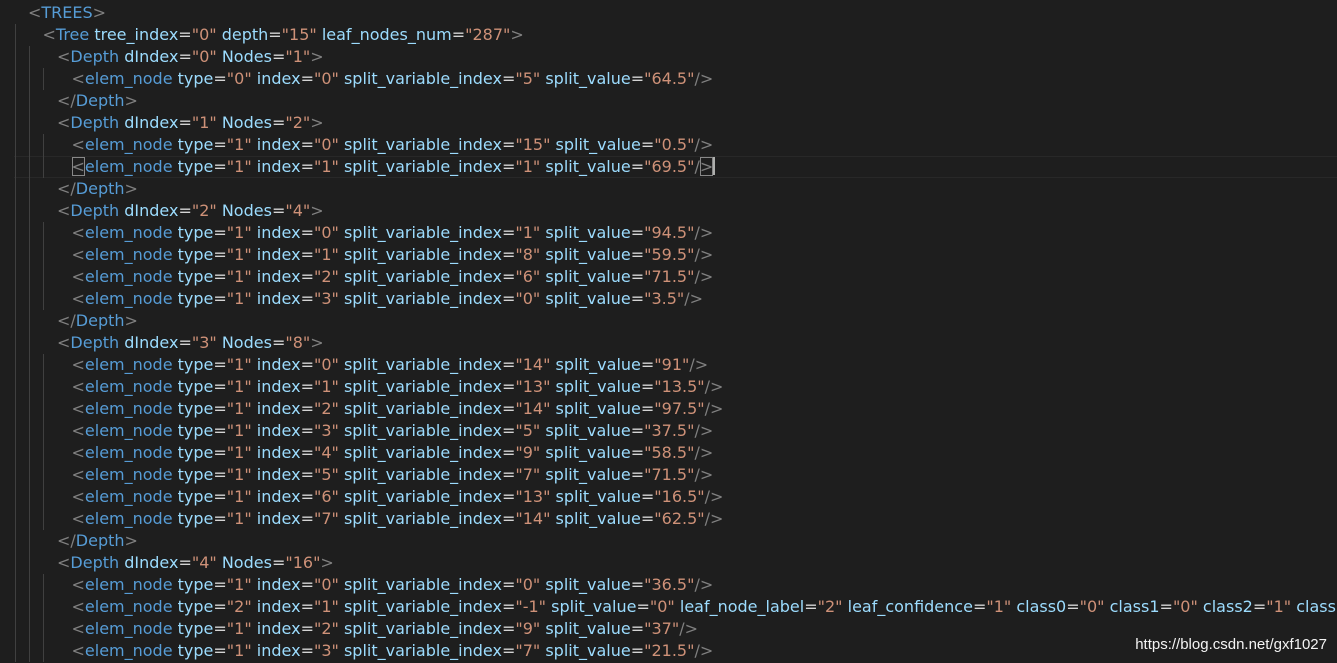  I want to click on attribute-value: "6", so click(528, 276).